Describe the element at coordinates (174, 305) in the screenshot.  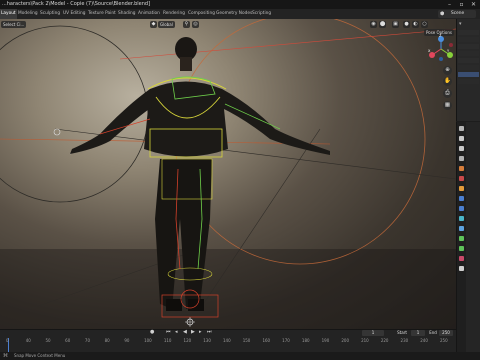
I see `character-left-shoe` at that location.